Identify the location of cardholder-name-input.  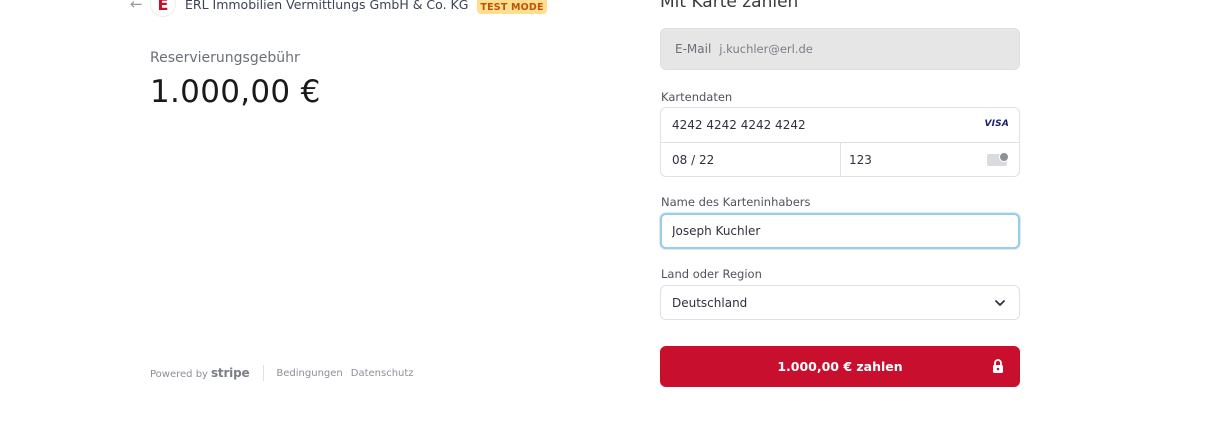
(840, 231).